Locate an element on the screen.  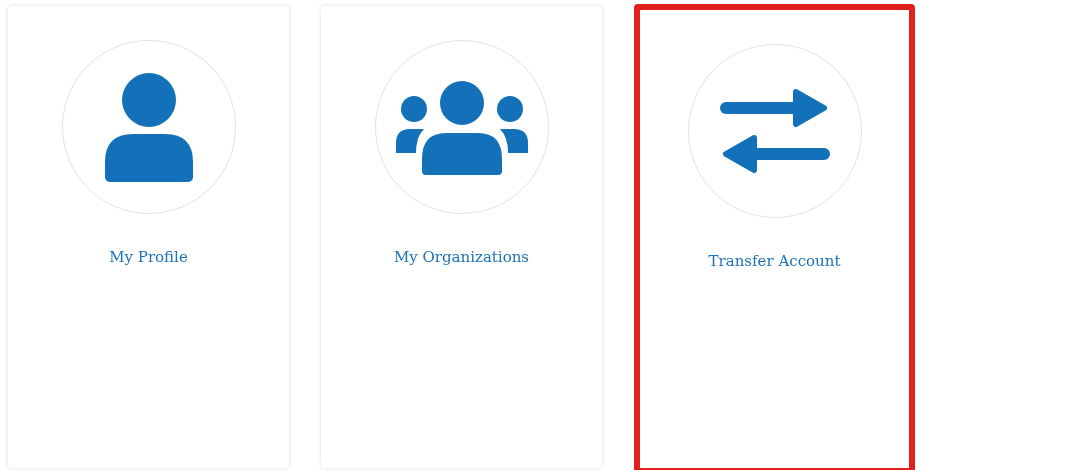
card-label: My Profile is located at coordinates (148, 257).